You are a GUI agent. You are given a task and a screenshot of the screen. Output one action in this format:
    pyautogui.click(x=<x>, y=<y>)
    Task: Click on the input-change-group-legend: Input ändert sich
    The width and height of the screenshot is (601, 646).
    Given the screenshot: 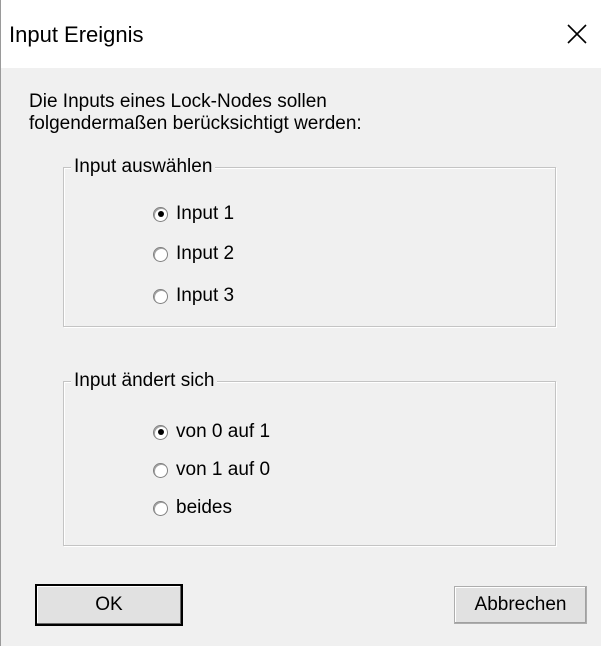 What is the action you would take?
    pyautogui.click(x=144, y=381)
    